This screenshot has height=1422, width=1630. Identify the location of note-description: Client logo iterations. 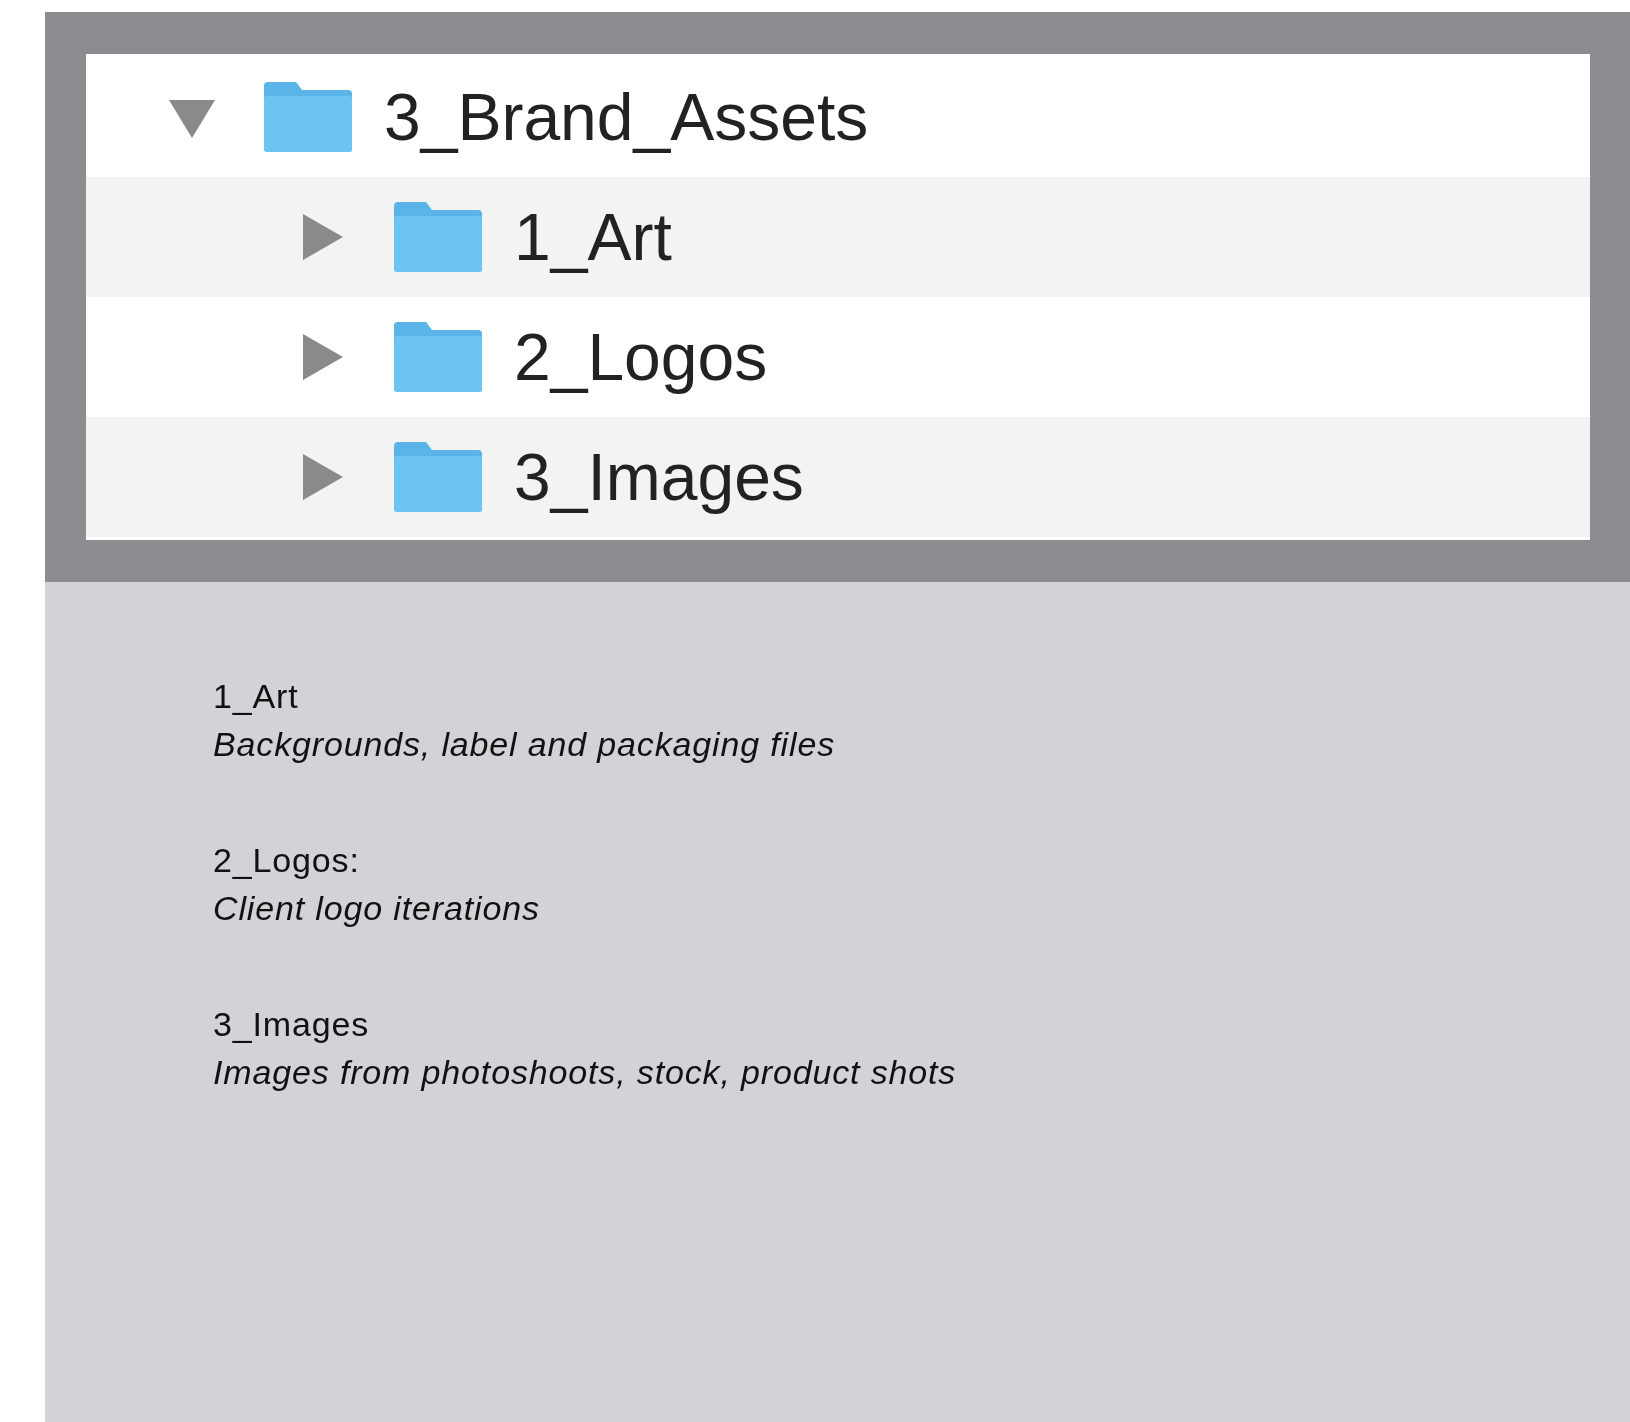
(377, 908).